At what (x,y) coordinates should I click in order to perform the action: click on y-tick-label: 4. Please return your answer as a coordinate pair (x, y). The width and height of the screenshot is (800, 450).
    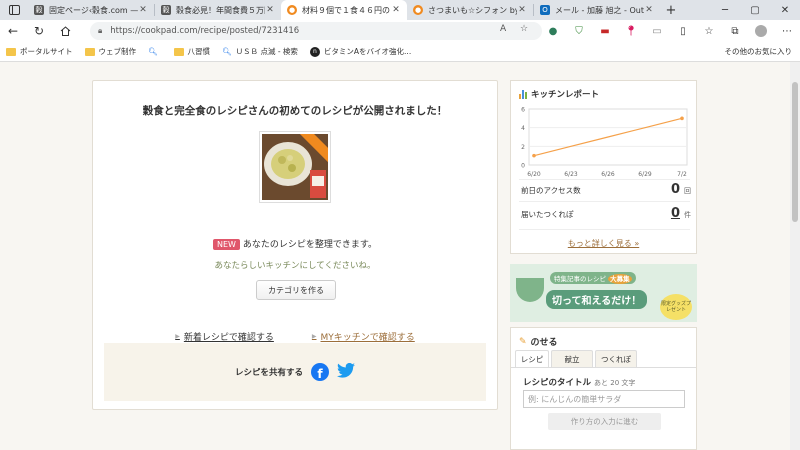
    Looking at the image, I should click on (523, 128).